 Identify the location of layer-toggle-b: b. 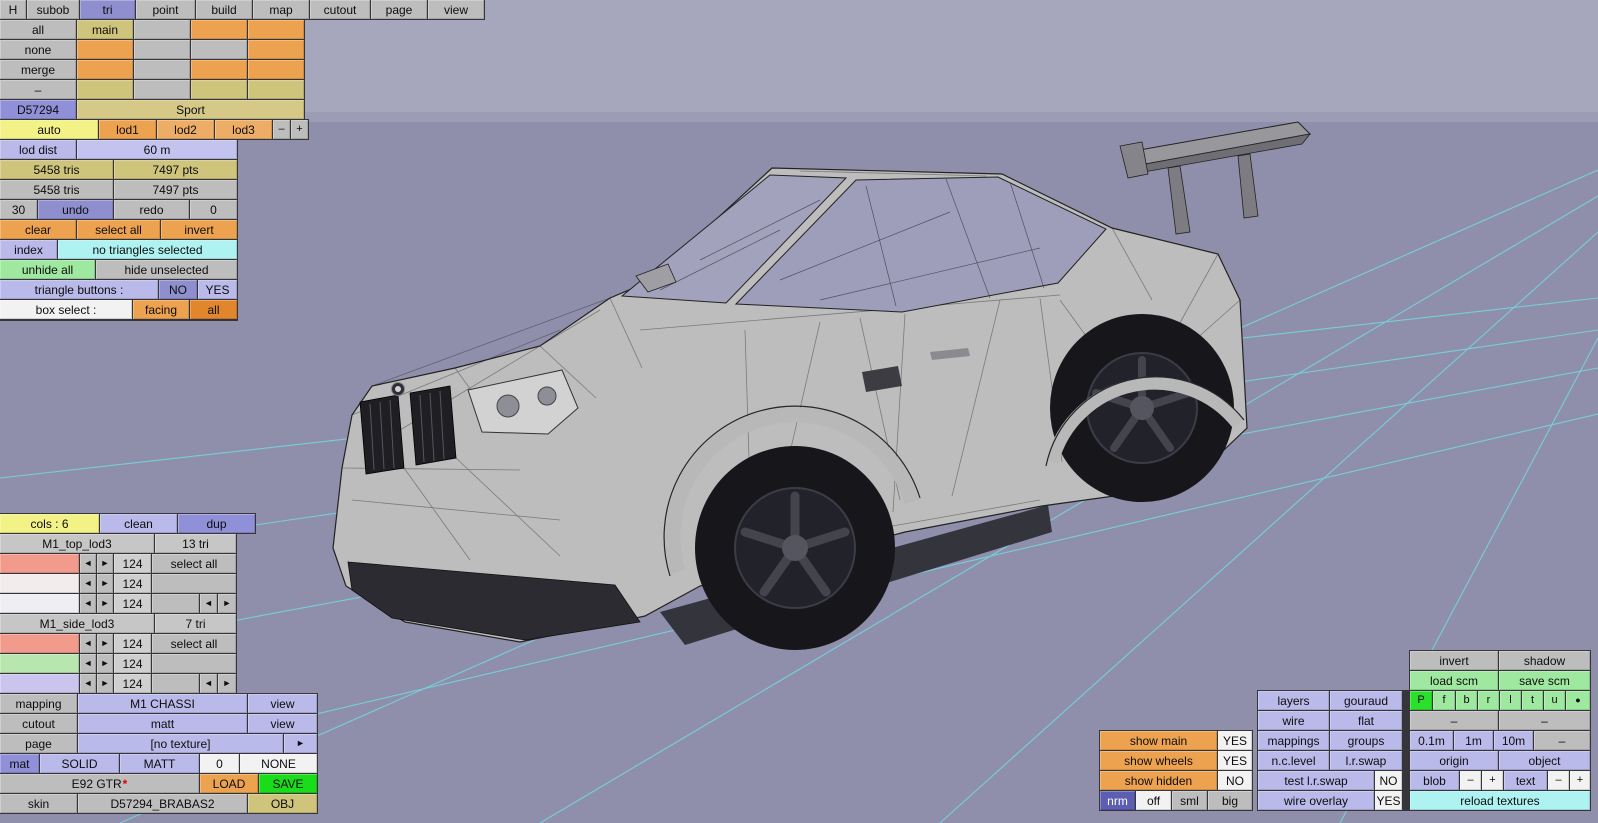
(1466, 700).